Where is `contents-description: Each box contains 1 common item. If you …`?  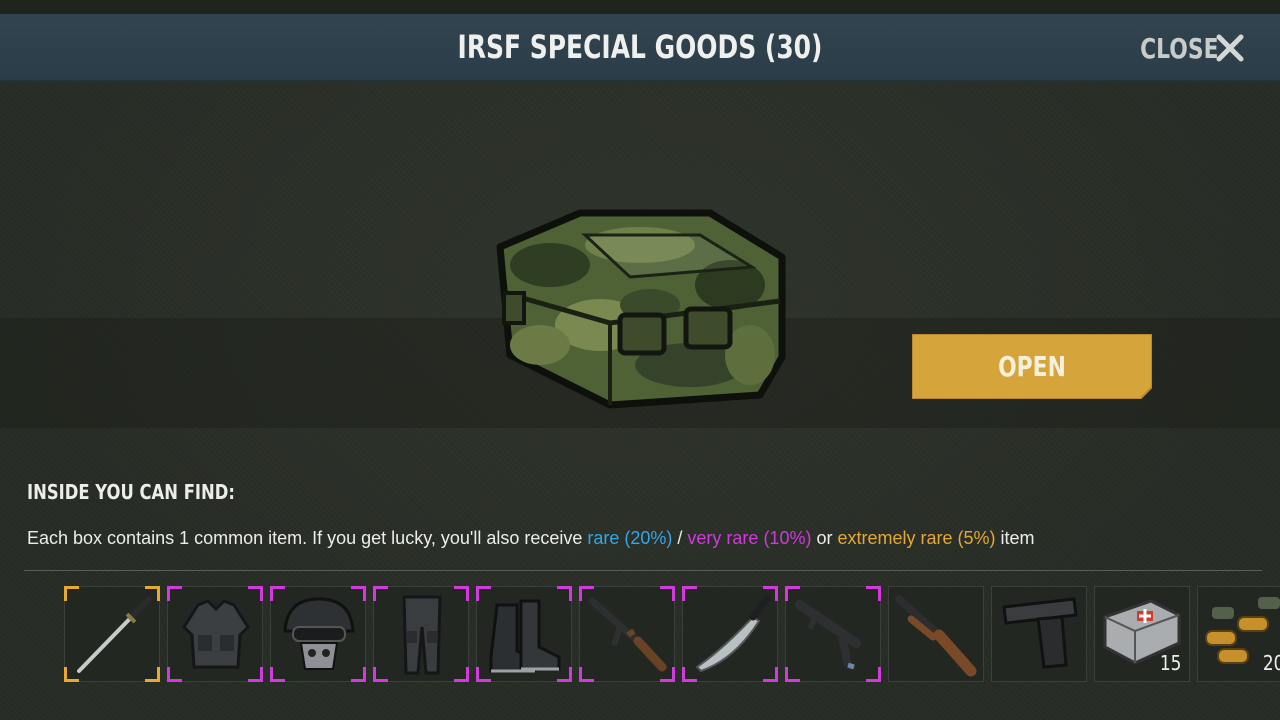 contents-description: Each box contains 1 common item. If you … is located at coordinates (531, 538).